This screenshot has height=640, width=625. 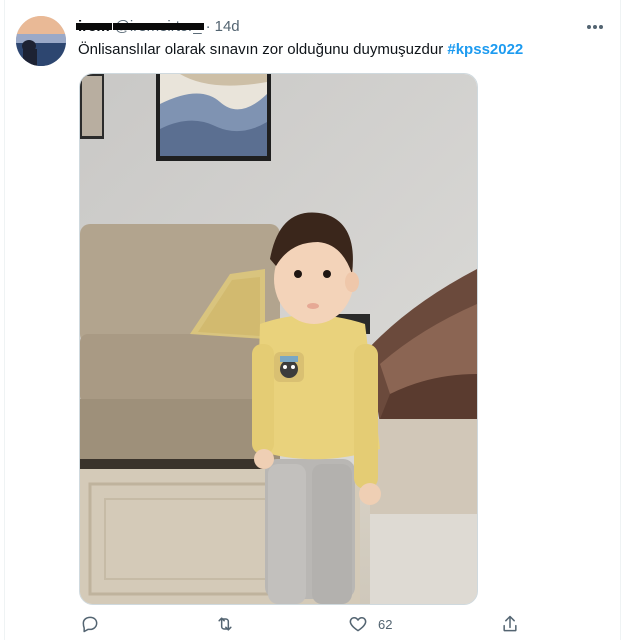 I want to click on share-icon, so click(x=510, y=623).